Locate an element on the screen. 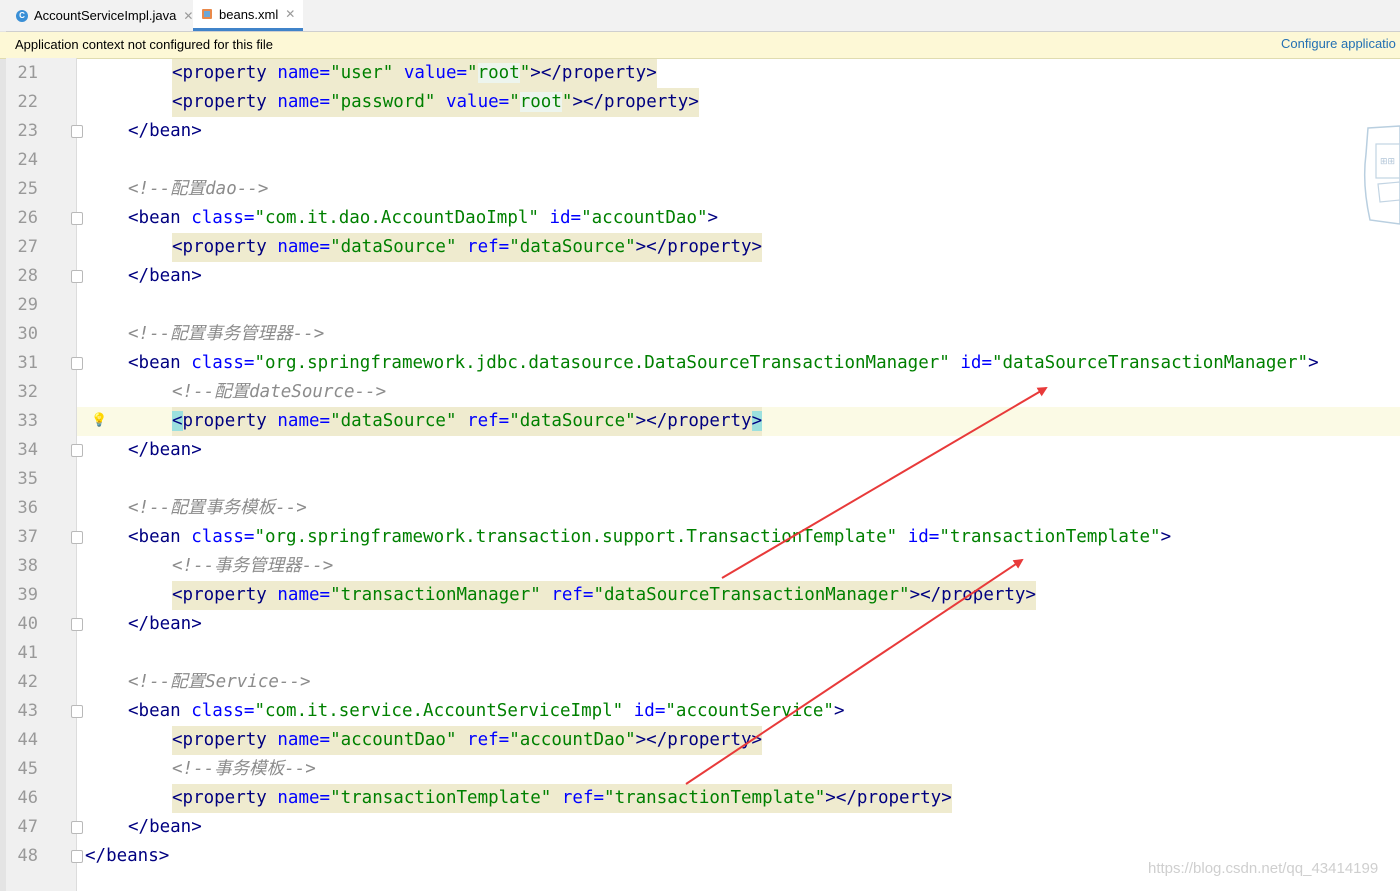 Image resolution: width=1400 pixels, height=891 pixels. line-number: 45 is located at coordinates (27, 769).